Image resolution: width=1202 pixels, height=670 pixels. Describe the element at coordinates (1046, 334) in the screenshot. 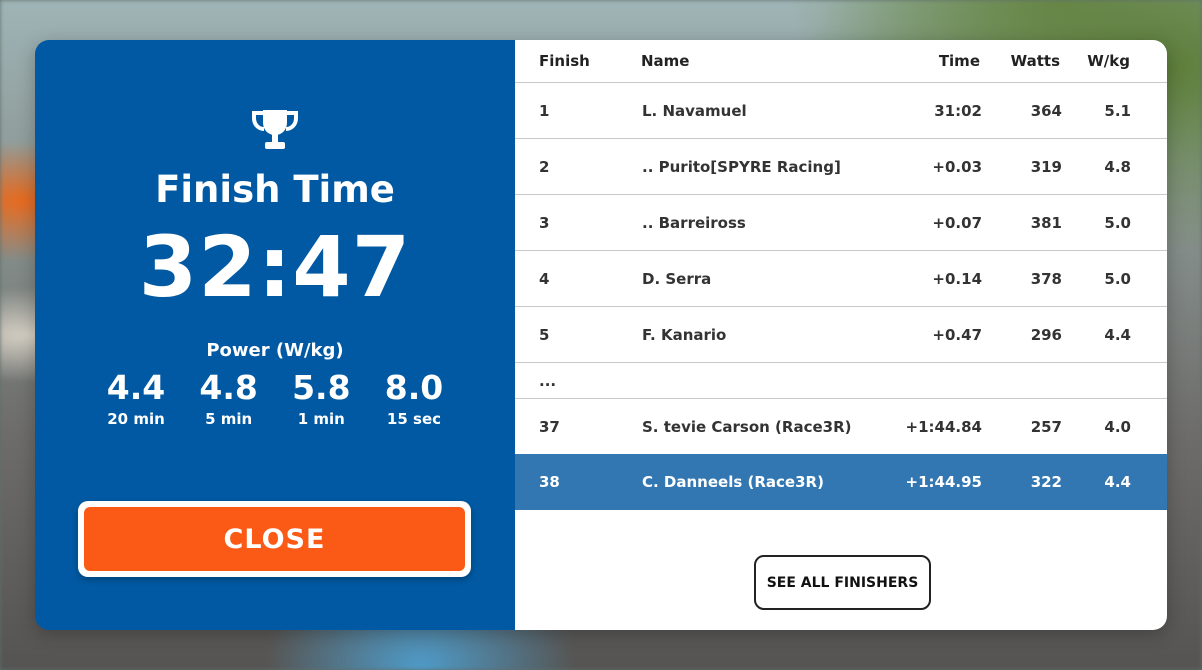

I see `cell-watts: 296` at that location.